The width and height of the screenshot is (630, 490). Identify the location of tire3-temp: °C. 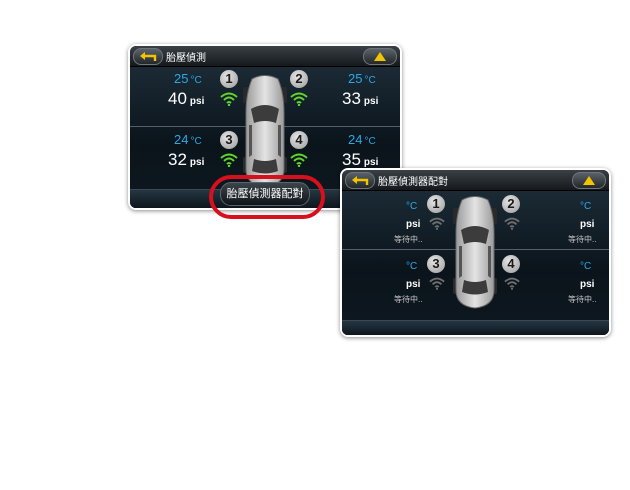
(412, 266).